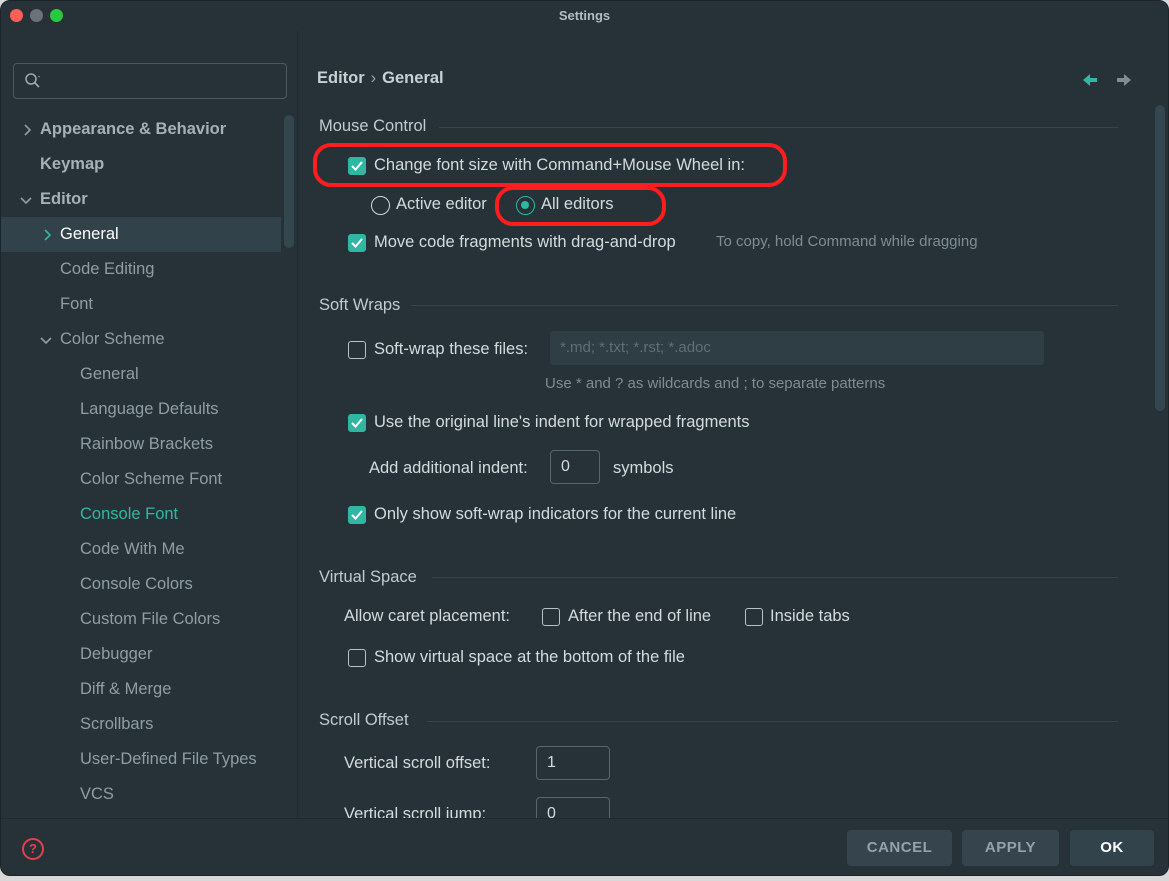 This screenshot has width=1169, height=881. Describe the element at coordinates (141, 234) in the screenshot. I see `sidebar-item-general: General` at that location.